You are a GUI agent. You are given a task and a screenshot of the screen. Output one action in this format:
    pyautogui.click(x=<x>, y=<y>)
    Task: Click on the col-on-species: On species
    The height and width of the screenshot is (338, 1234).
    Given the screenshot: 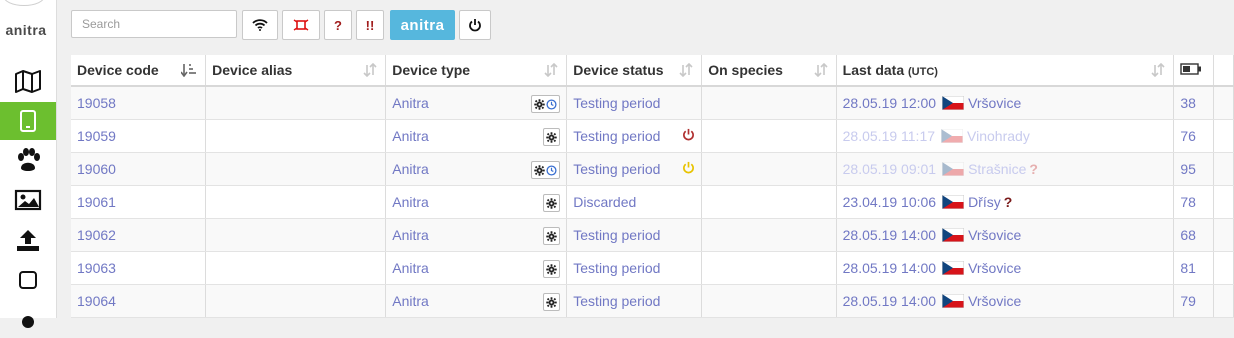 What is the action you would take?
    pyautogui.click(x=769, y=71)
    